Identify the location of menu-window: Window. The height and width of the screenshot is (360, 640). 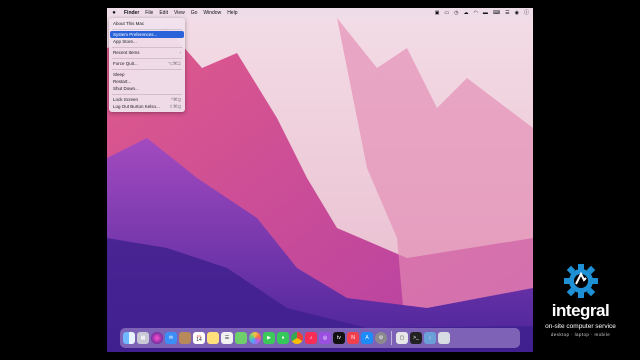
(212, 13).